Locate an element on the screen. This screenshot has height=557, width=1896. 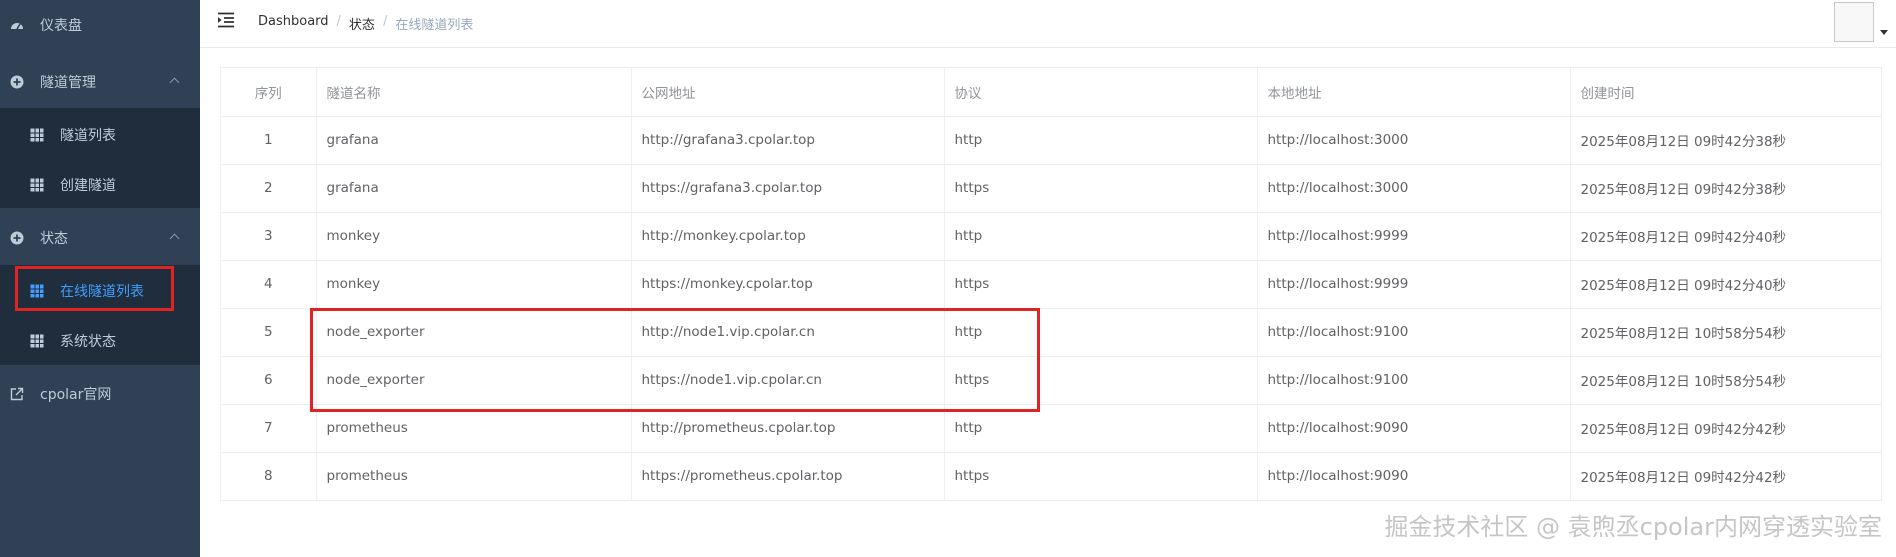
breadcrumb-status: 状态 is located at coordinates (362, 23).